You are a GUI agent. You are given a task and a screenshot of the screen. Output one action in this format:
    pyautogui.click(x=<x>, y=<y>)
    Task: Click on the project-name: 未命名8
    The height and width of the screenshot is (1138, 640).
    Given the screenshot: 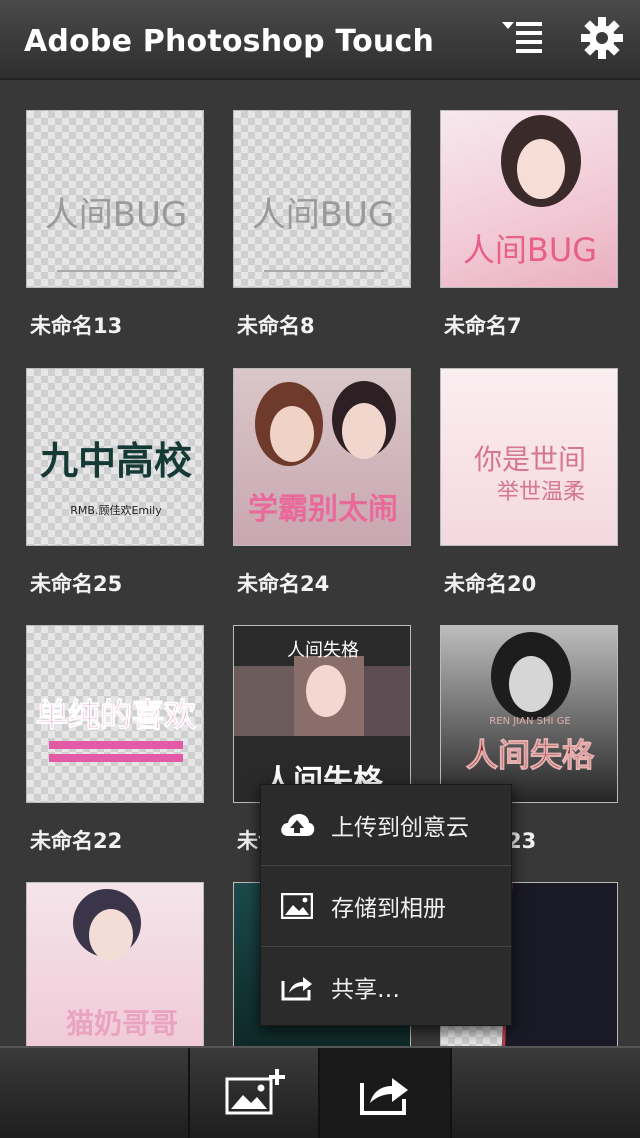 What is the action you would take?
    pyautogui.click(x=276, y=326)
    